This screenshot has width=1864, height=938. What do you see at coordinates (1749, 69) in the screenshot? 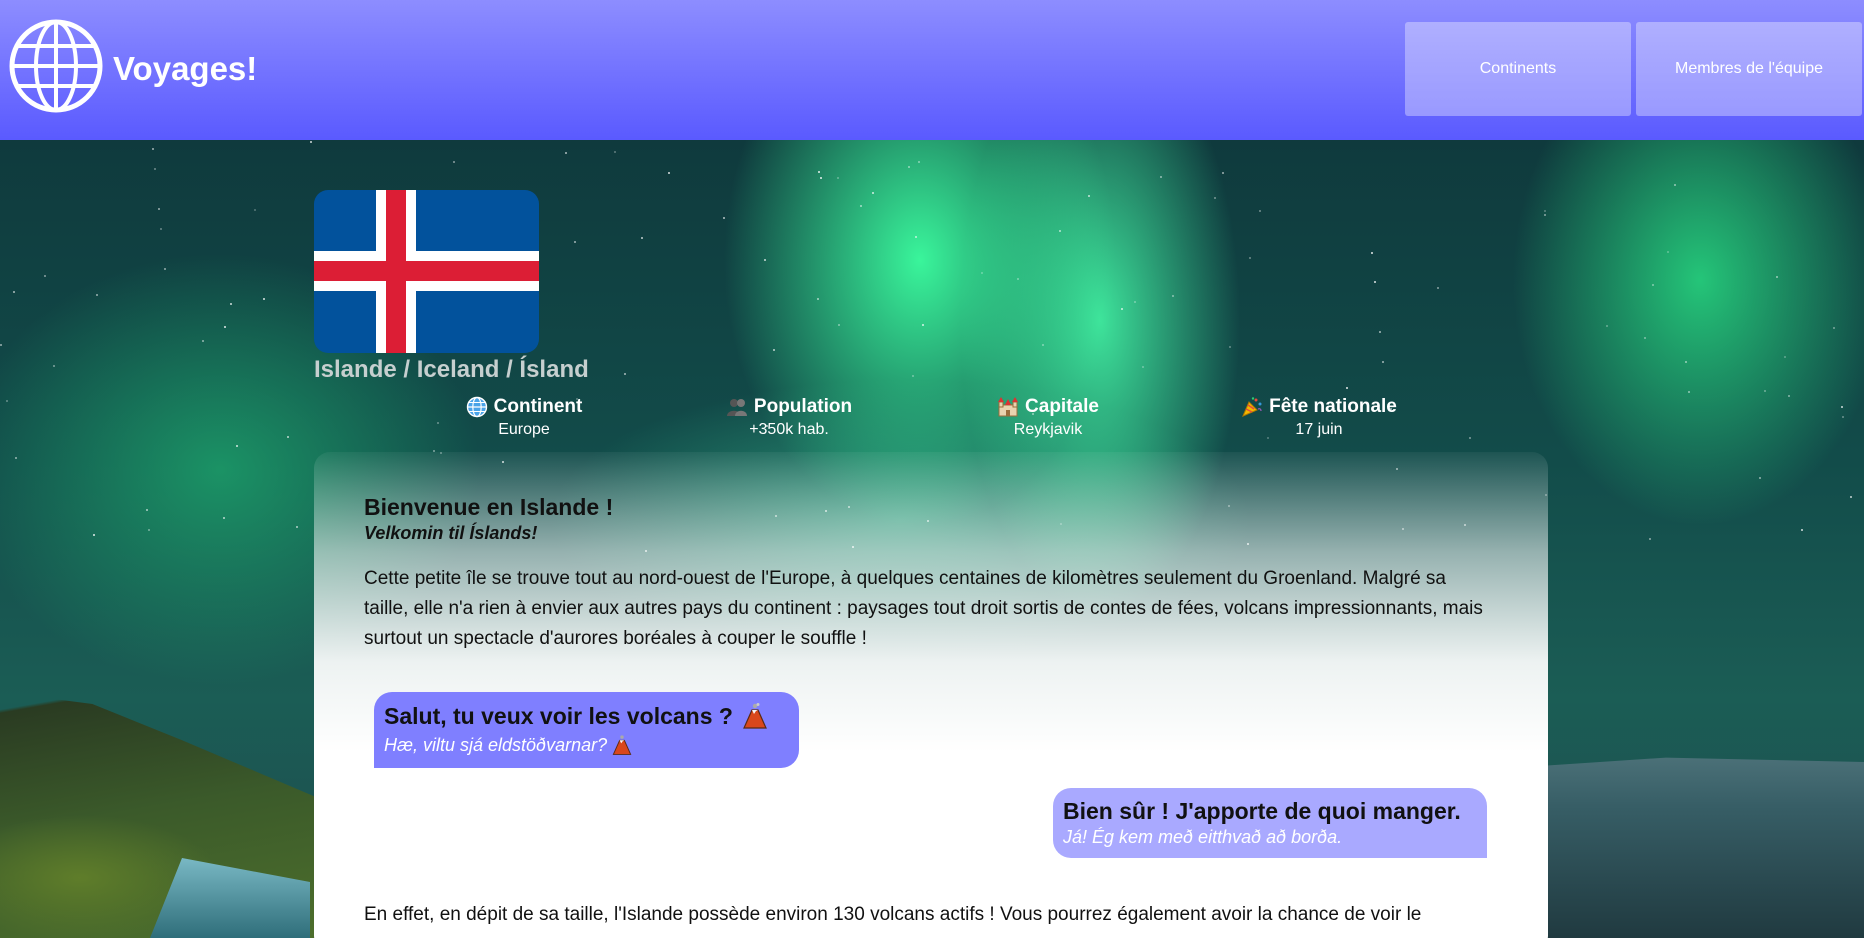
I see `nav-team-members-button: Membres de l'équipe` at bounding box center [1749, 69].